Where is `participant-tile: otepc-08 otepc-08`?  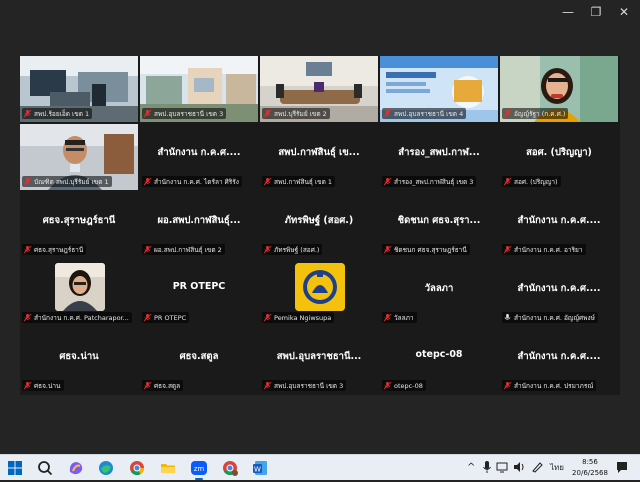 participant-tile: otepc-08 otepc-08 is located at coordinates (439, 361).